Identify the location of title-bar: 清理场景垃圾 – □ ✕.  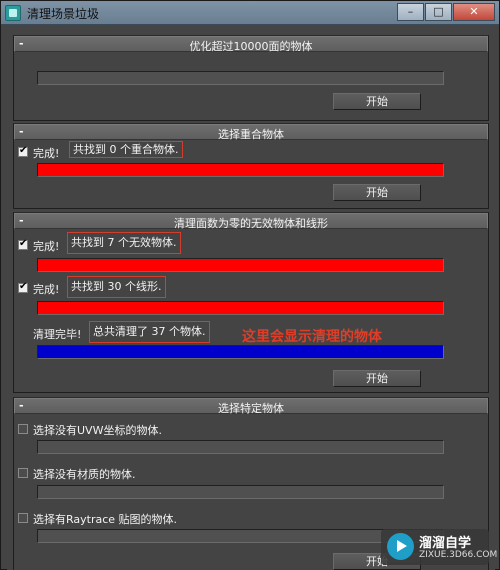
(250, 13).